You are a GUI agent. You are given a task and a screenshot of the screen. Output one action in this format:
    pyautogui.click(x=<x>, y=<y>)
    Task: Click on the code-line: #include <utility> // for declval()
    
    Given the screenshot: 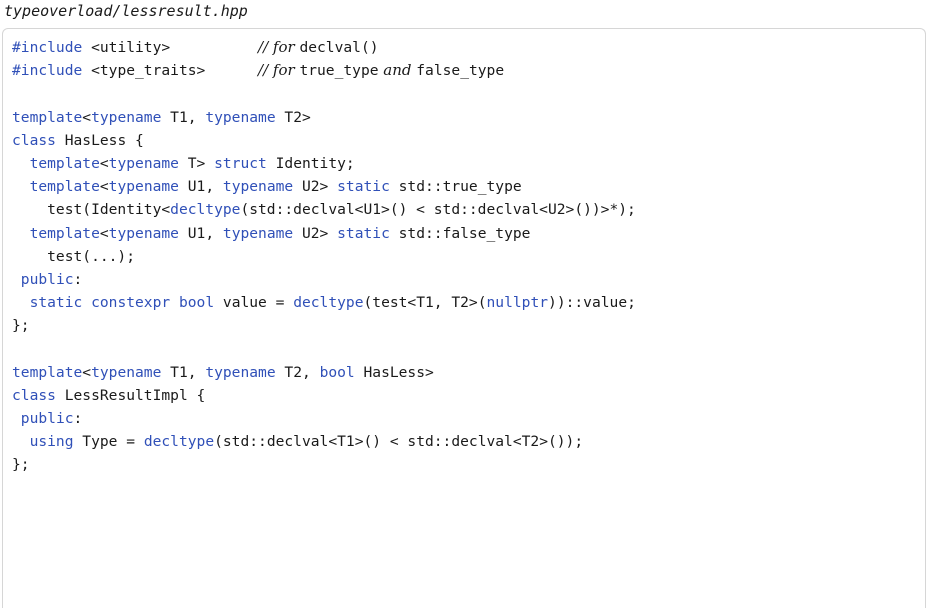 What is the action you would take?
    pyautogui.click(x=324, y=47)
    